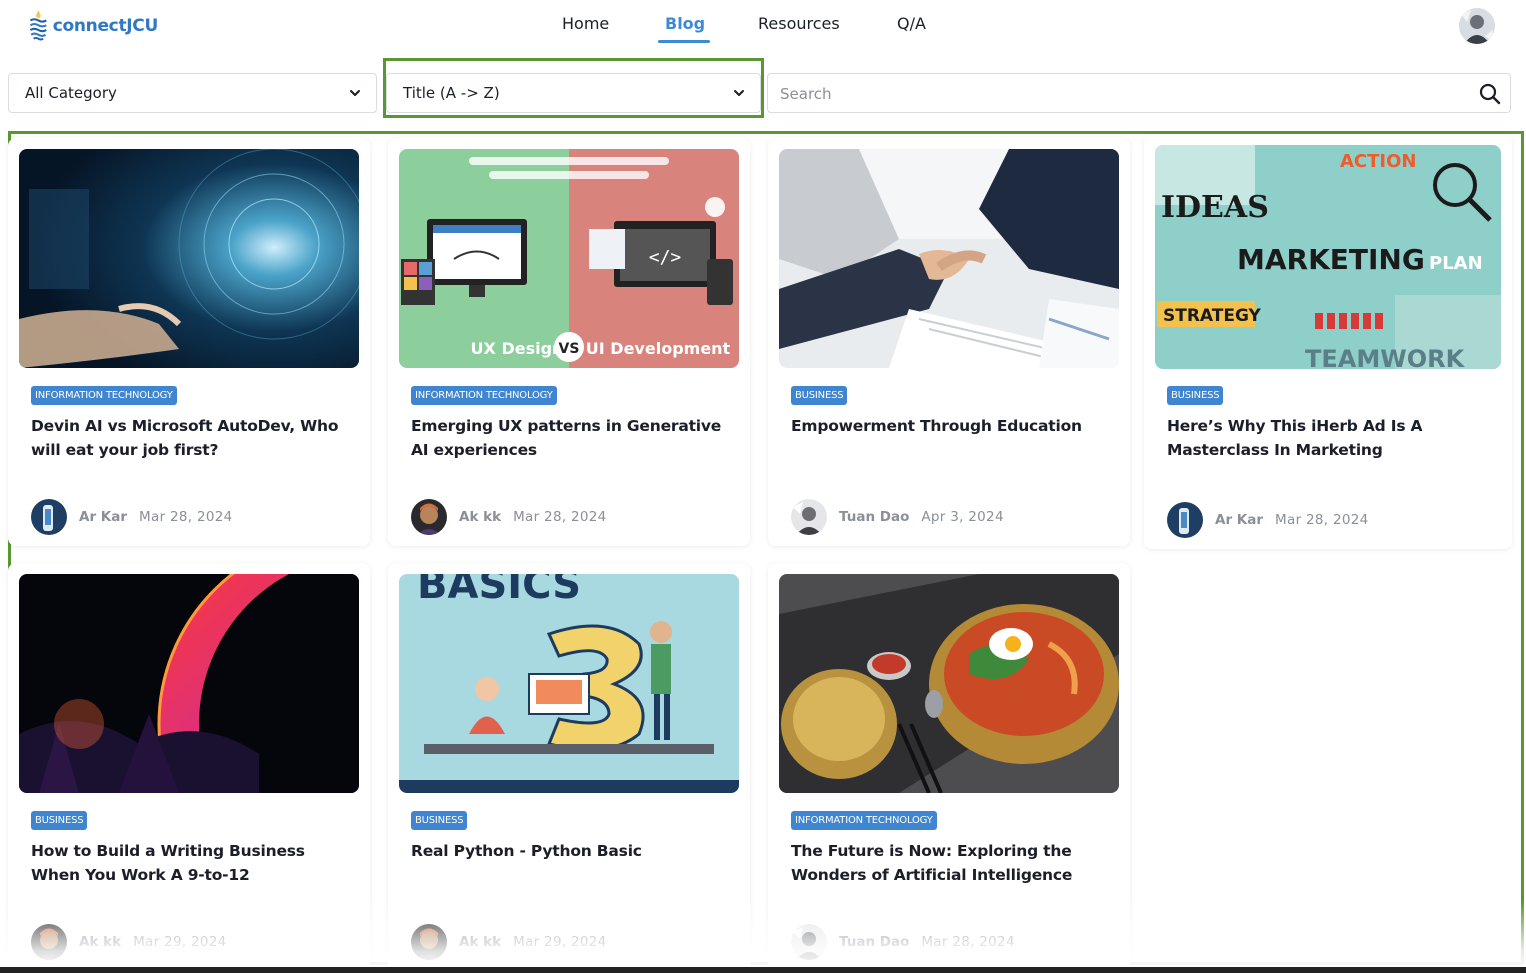  Describe the element at coordinates (953, 426) in the screenshot. I see `post-title: Empowerment Through Education` at that location.